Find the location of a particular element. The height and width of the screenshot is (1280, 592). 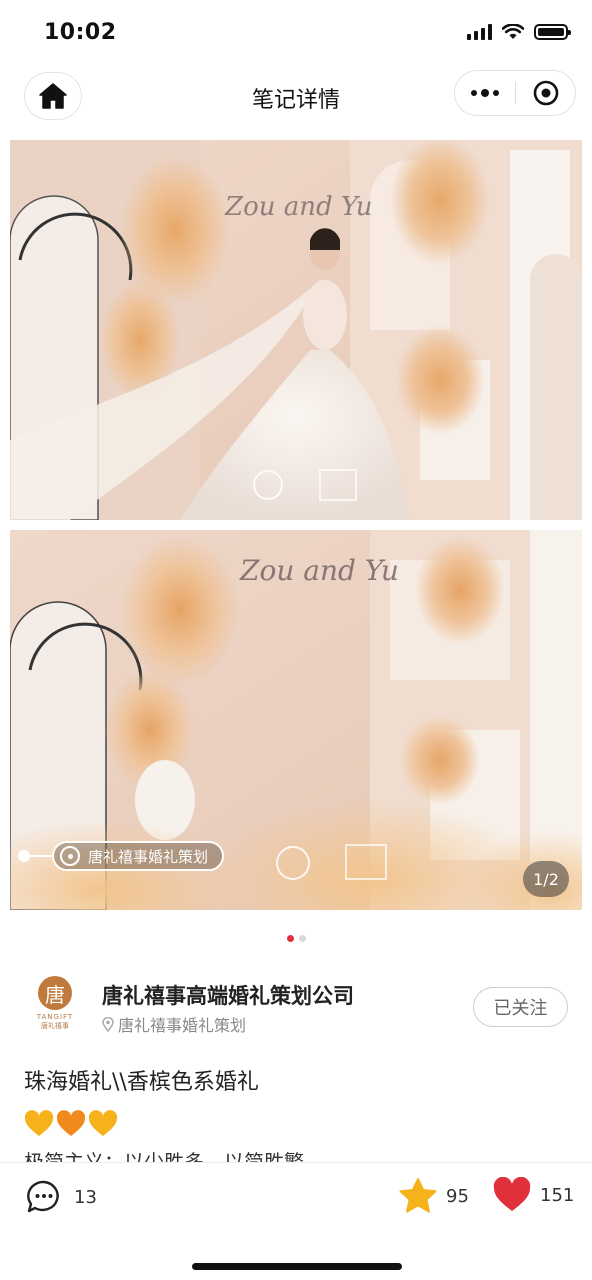

author-logo-mark: 唐 is located at coordinates (55, 993).